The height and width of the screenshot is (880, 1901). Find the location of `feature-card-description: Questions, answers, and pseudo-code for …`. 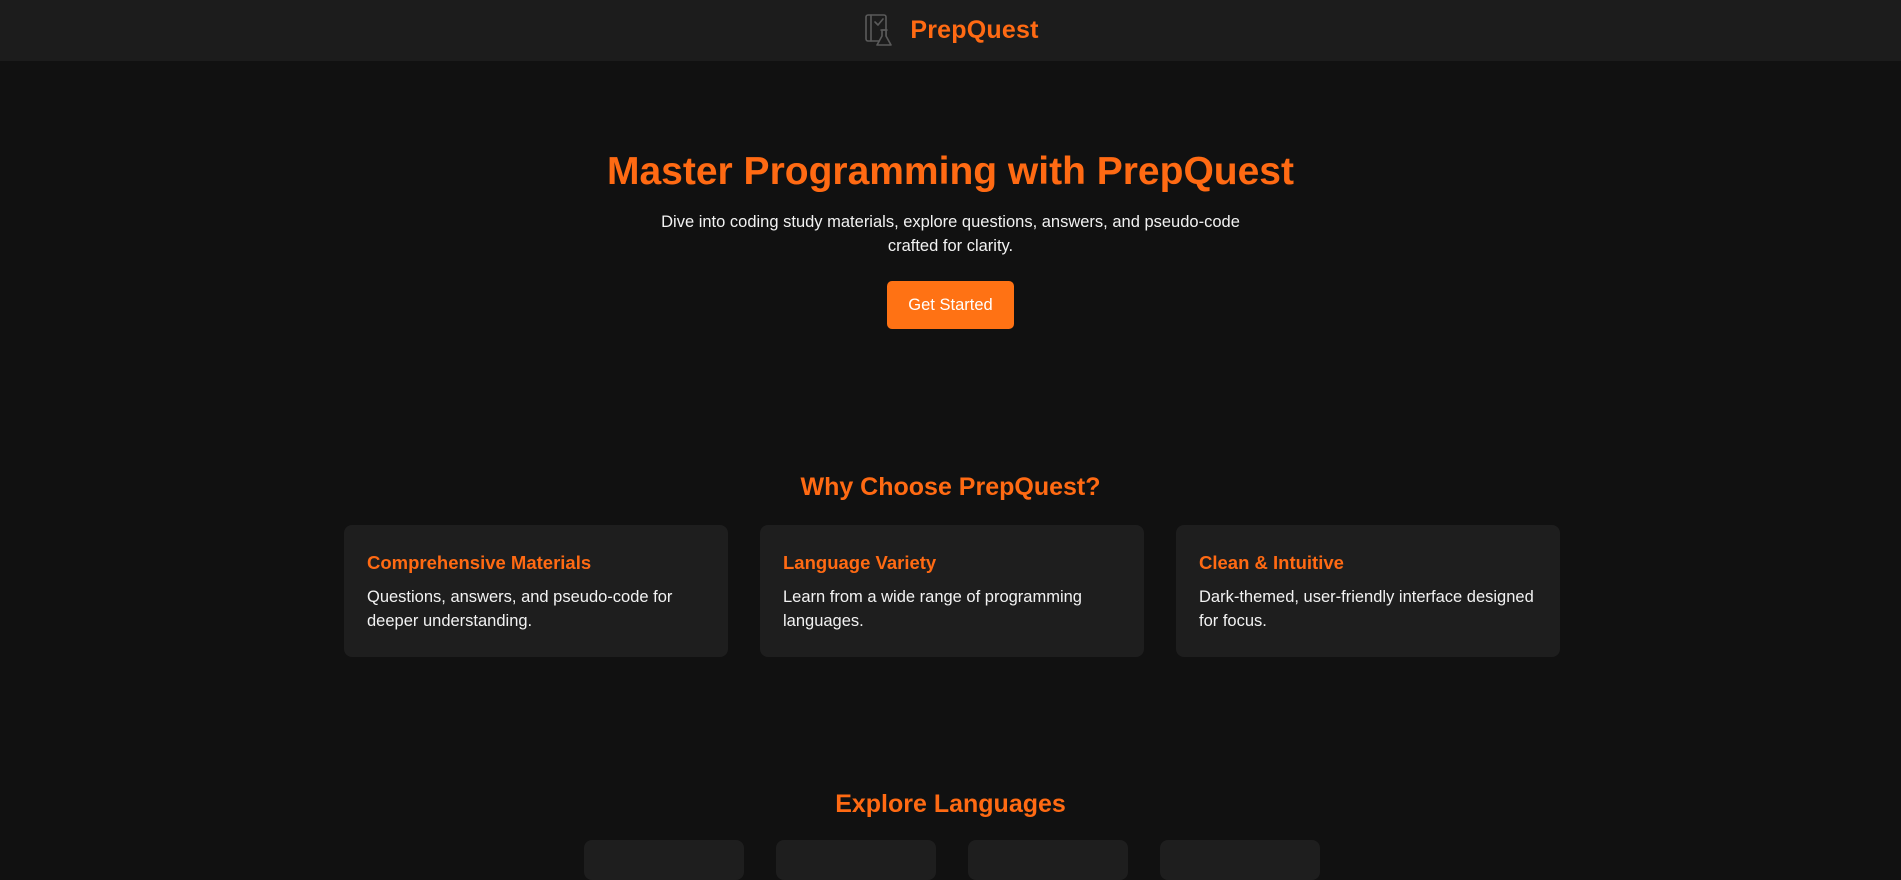

feature-card-description: Questions, answers, and pseudo-code for … is located at coordinates (520, 609).